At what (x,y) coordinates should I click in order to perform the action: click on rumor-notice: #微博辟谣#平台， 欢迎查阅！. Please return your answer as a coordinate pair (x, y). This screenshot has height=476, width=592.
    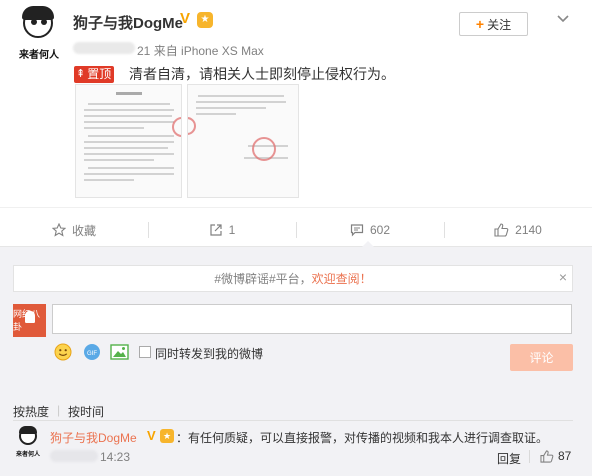
    Looking at the image, I should click on (293, 278).